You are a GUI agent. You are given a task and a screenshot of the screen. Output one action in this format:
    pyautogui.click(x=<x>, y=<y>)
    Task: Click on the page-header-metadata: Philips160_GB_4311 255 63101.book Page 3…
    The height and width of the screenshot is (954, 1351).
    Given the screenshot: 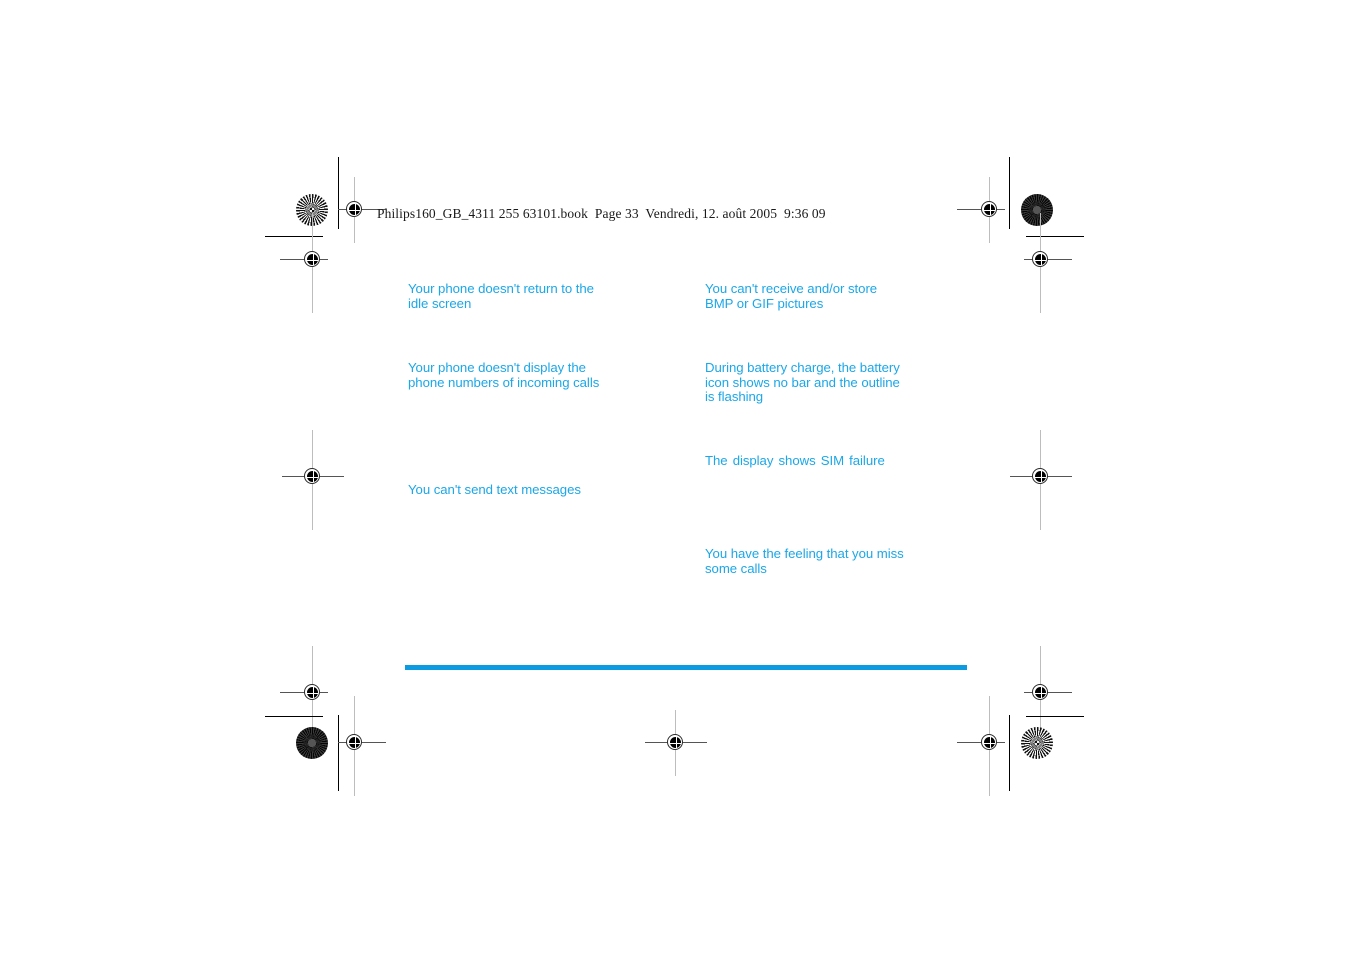 What is the action you would take?
    pyautogui.click(x=601, y=213)
    